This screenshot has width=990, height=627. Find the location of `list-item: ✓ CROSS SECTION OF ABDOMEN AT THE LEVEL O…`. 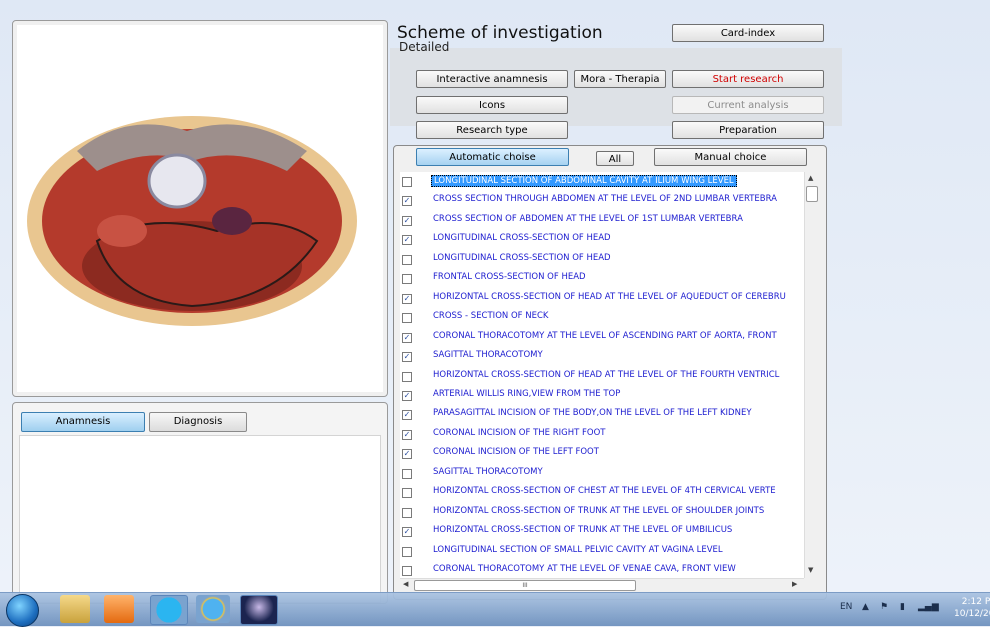

list-item: ✓ CROSS SECTION OF ABDOMEN AT THE LEVEL O… is located at coordinates (602, 220).